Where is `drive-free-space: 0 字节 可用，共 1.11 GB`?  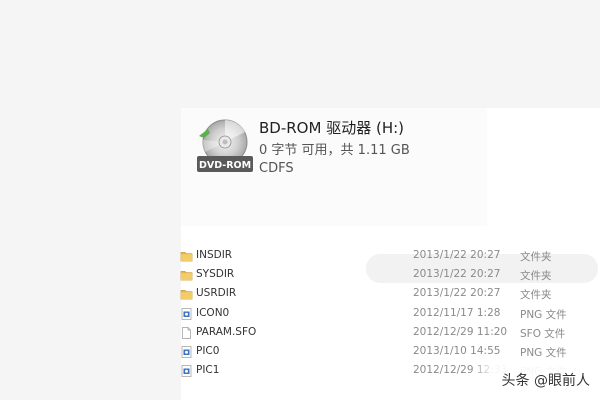
drive-free-space: 0 字节 可用，共 1.11 GB is located at coordinates (334, 150).